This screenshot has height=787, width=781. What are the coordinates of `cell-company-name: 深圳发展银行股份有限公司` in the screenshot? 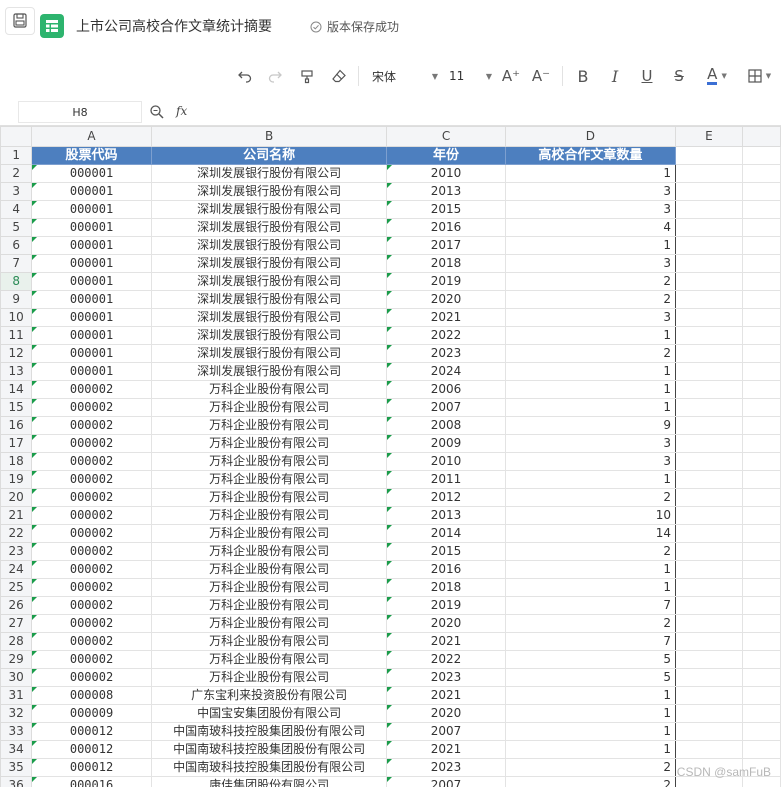 It's located at (269, 299).